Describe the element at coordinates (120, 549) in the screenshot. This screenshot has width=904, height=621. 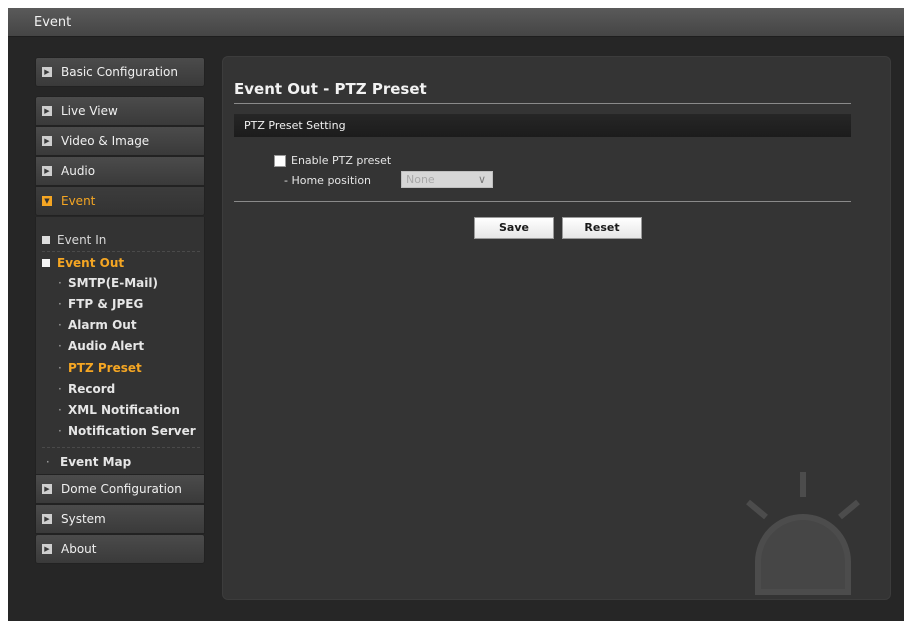
I see `menu-about: ▶ About` at that location.